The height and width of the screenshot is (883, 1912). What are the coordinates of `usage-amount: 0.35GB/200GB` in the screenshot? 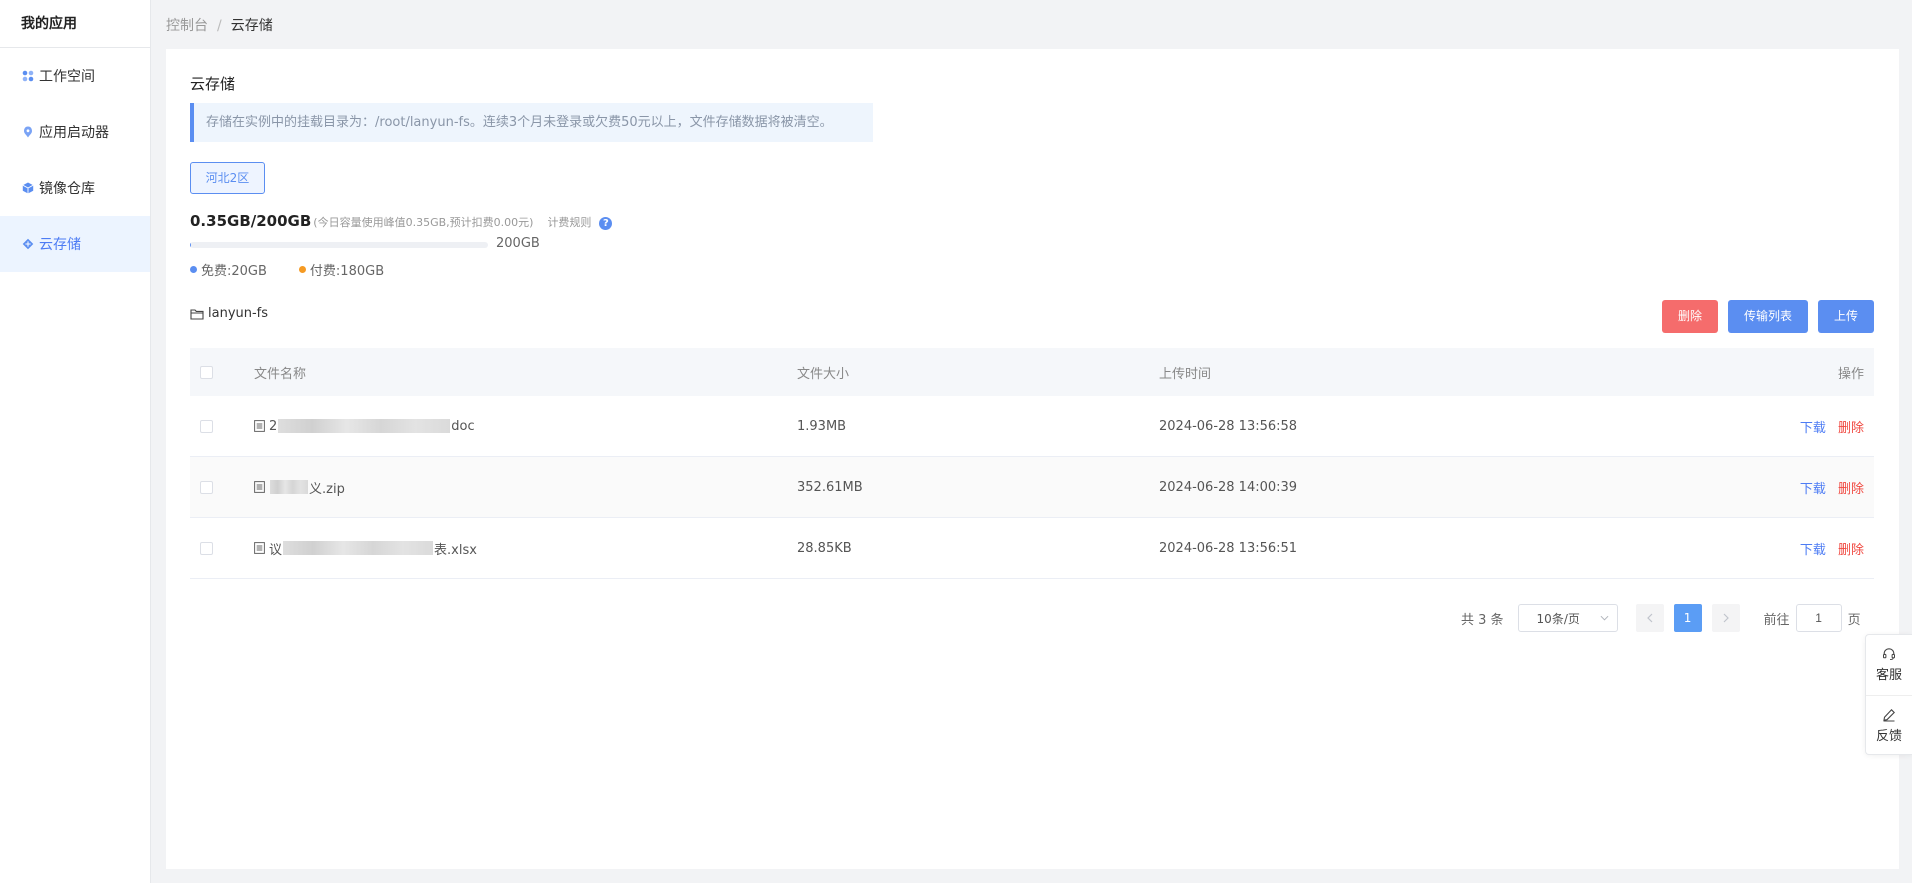 It's located at (251, 221).